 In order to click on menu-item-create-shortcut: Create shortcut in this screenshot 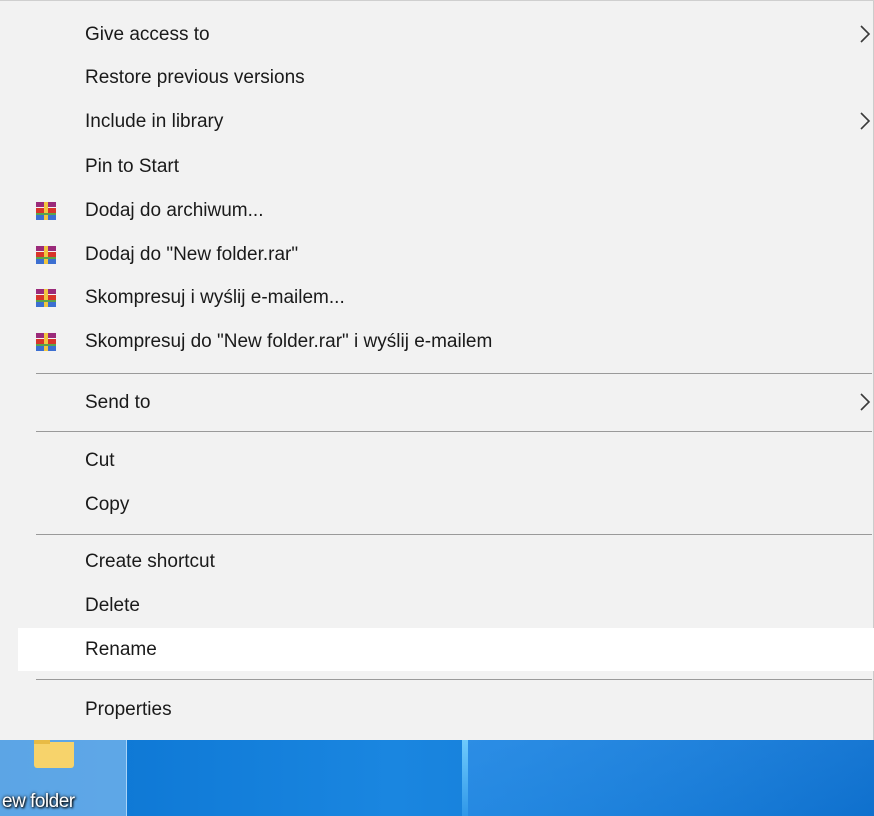, I will do `click(446, 561)`.